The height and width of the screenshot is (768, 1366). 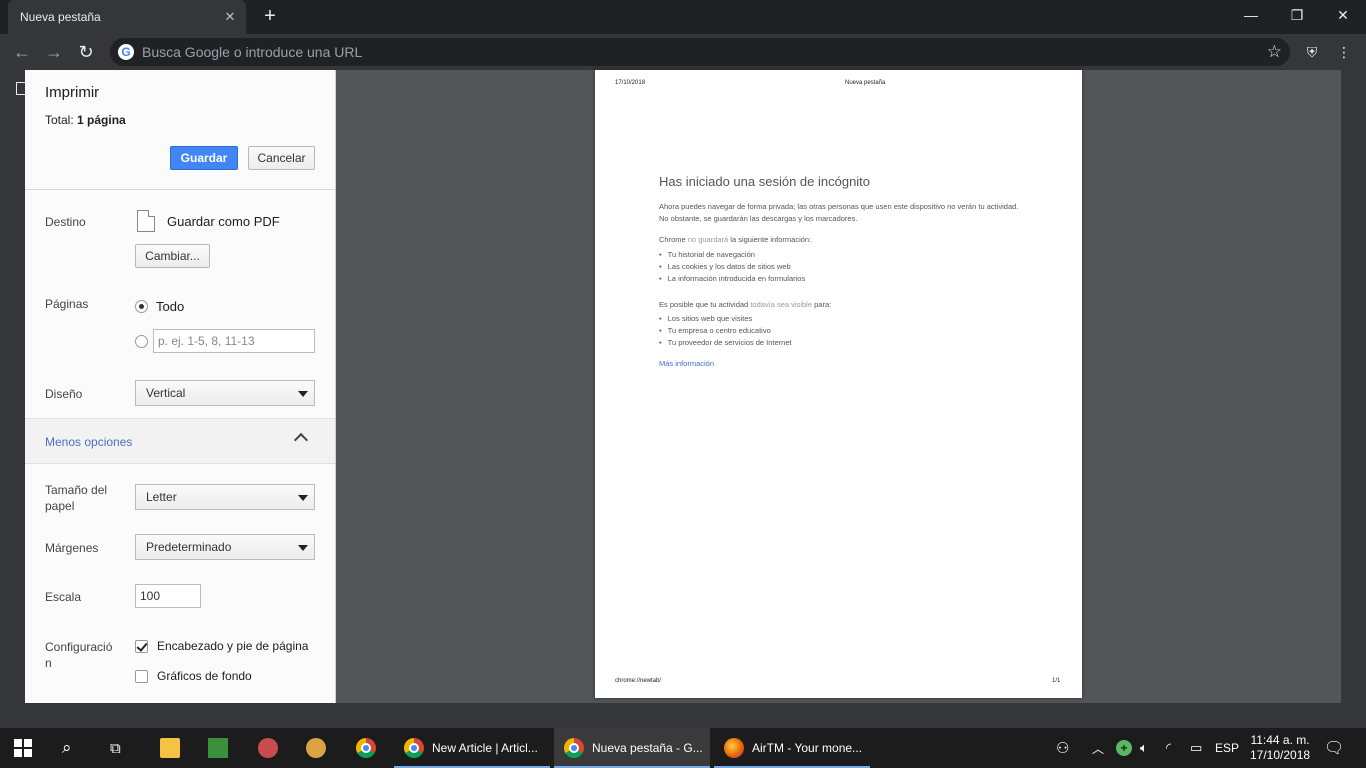 What do you see at coordinates (687, 363) in the screenshot?
I see `preview-more-info-link: Más información` at bounding box center [687, 363].